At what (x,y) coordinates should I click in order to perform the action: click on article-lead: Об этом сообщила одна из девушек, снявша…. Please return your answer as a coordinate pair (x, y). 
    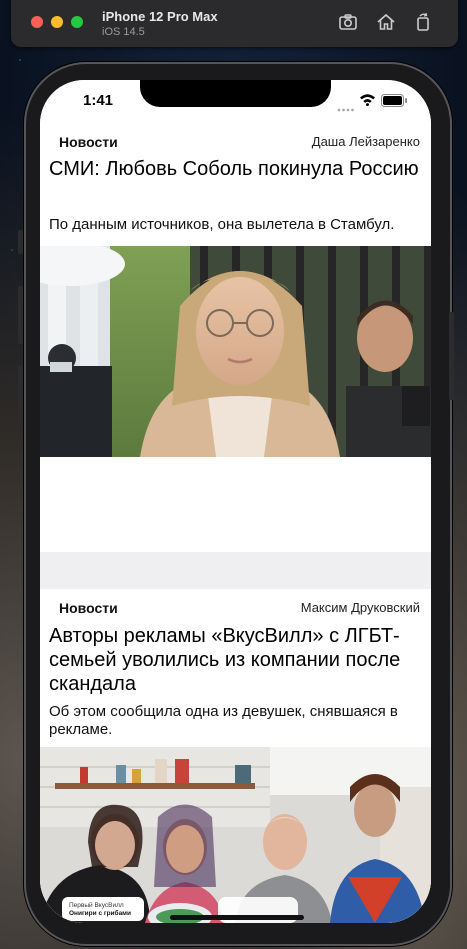
    Looking at the image, I should click on (223, 720).